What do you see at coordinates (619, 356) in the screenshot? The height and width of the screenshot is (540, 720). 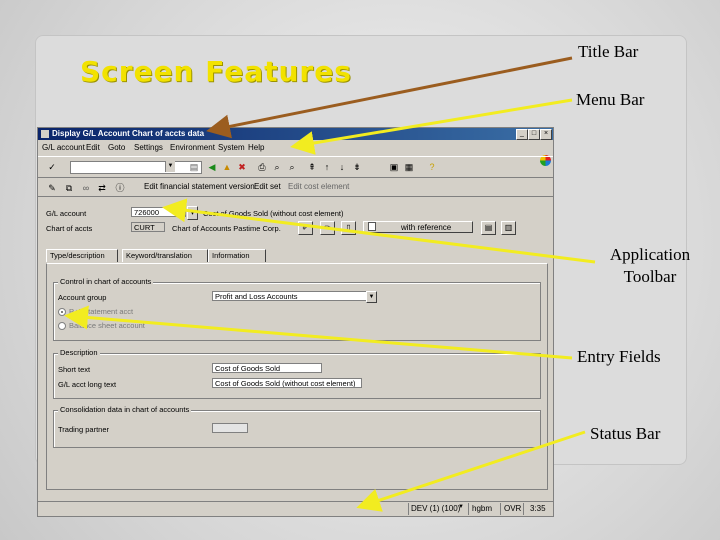 I see `callout-entry-fields: Entry Fields` at bounding box center [619, 356].